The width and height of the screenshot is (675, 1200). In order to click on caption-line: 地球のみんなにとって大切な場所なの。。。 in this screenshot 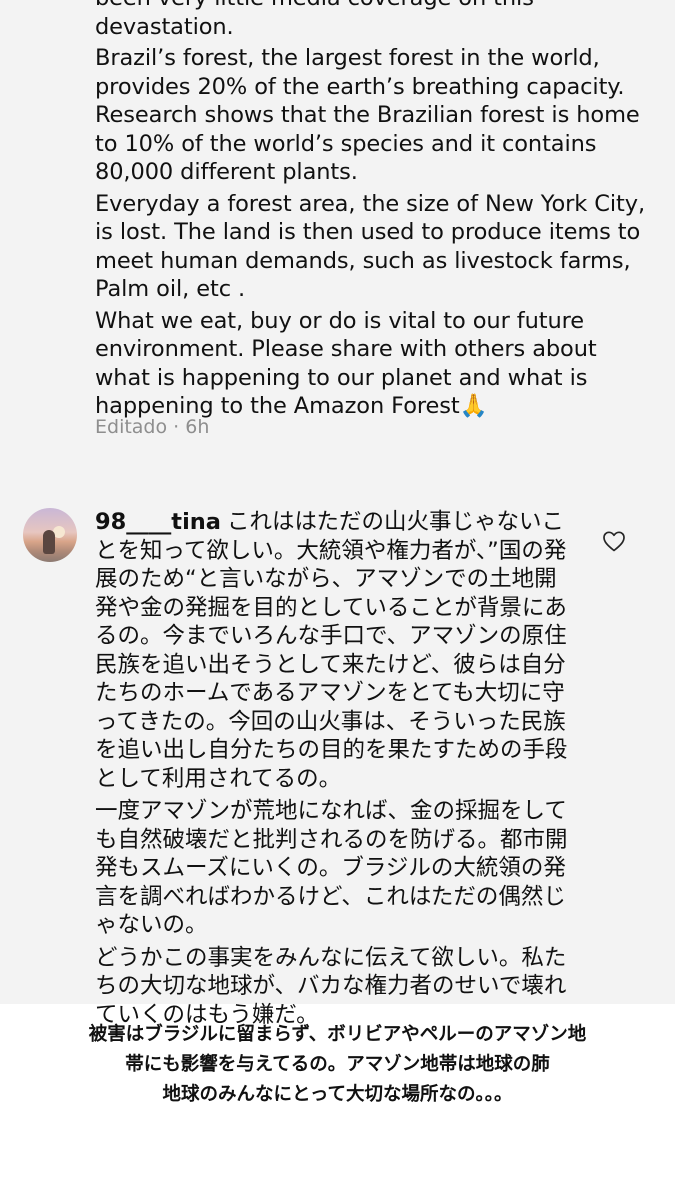, I will do `click(337, 1094)`.